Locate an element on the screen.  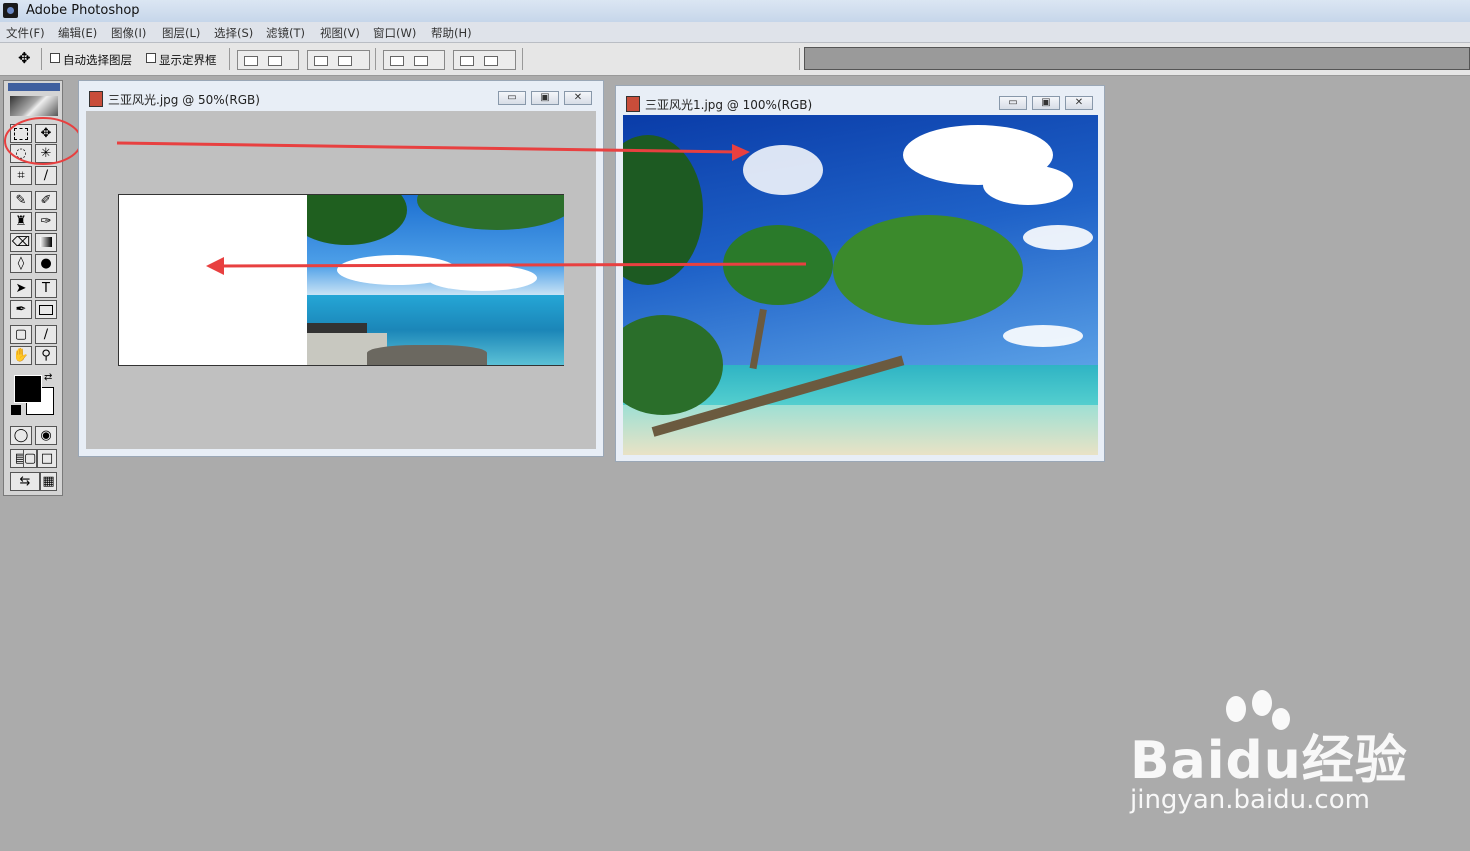
watermark-url: jingyan.baidu.com is located at coordinates (1250, 800).